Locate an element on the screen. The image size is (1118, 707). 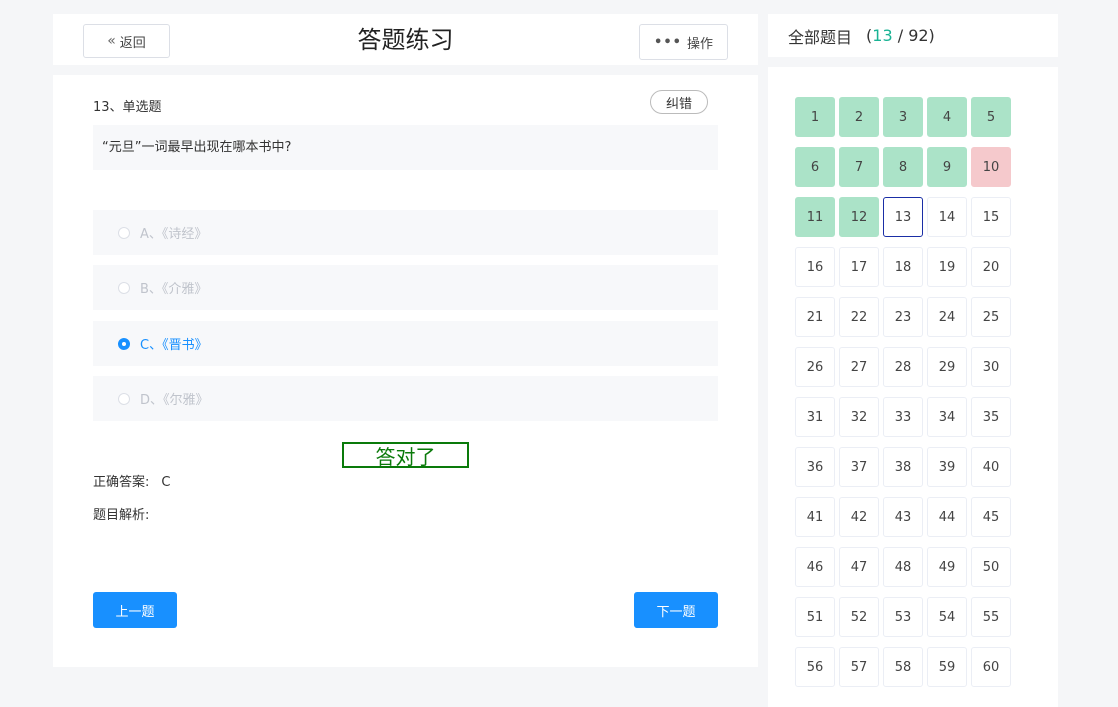
question-number-cell: 37 is located at coordinates (859, 467).